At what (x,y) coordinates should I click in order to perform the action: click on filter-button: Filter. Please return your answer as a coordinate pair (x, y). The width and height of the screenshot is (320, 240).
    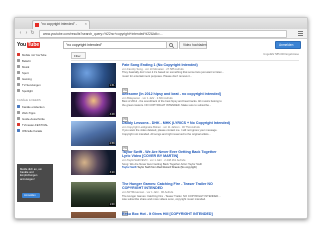
    Looking at the image, I should click on (78, 55).